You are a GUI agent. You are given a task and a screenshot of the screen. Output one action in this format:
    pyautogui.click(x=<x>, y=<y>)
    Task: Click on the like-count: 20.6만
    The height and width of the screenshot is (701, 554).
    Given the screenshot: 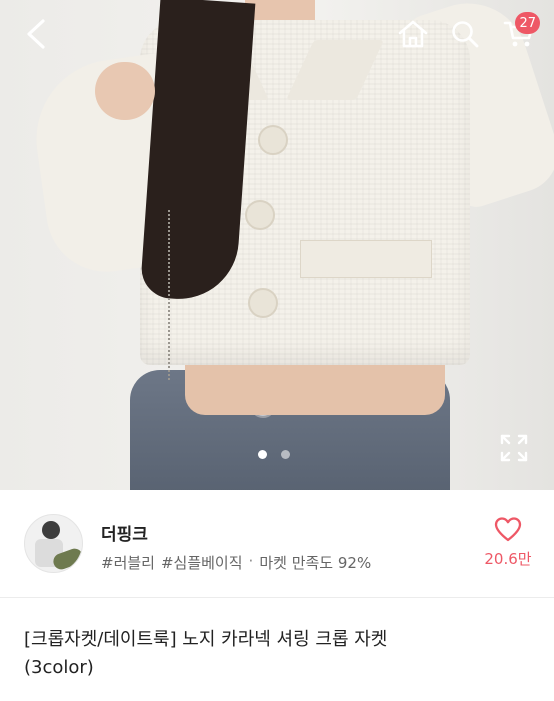 What is the action you would take?
    pyautogui.click(x=508, y=559)
    